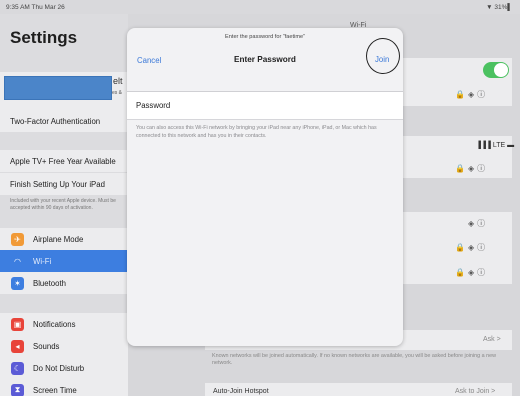 This screenshot has width=520, height=396. What do you see at coordinates (58, 239) in the screenshot?
I see `sidebar-item-label: Airplane Mode` at bounding box center [58, 239].